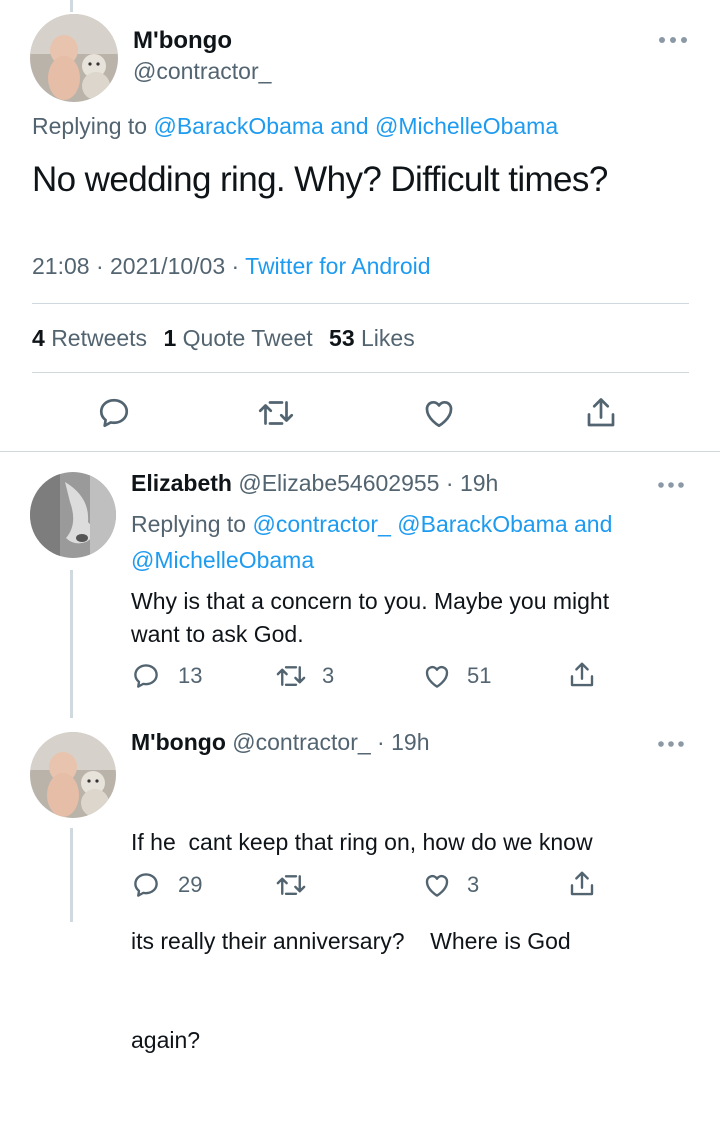  Describe the element at coordinates (320, 179) in the screenshot. I see `tweet-text: No wedding ring. Why? Difficult times?` at that location.